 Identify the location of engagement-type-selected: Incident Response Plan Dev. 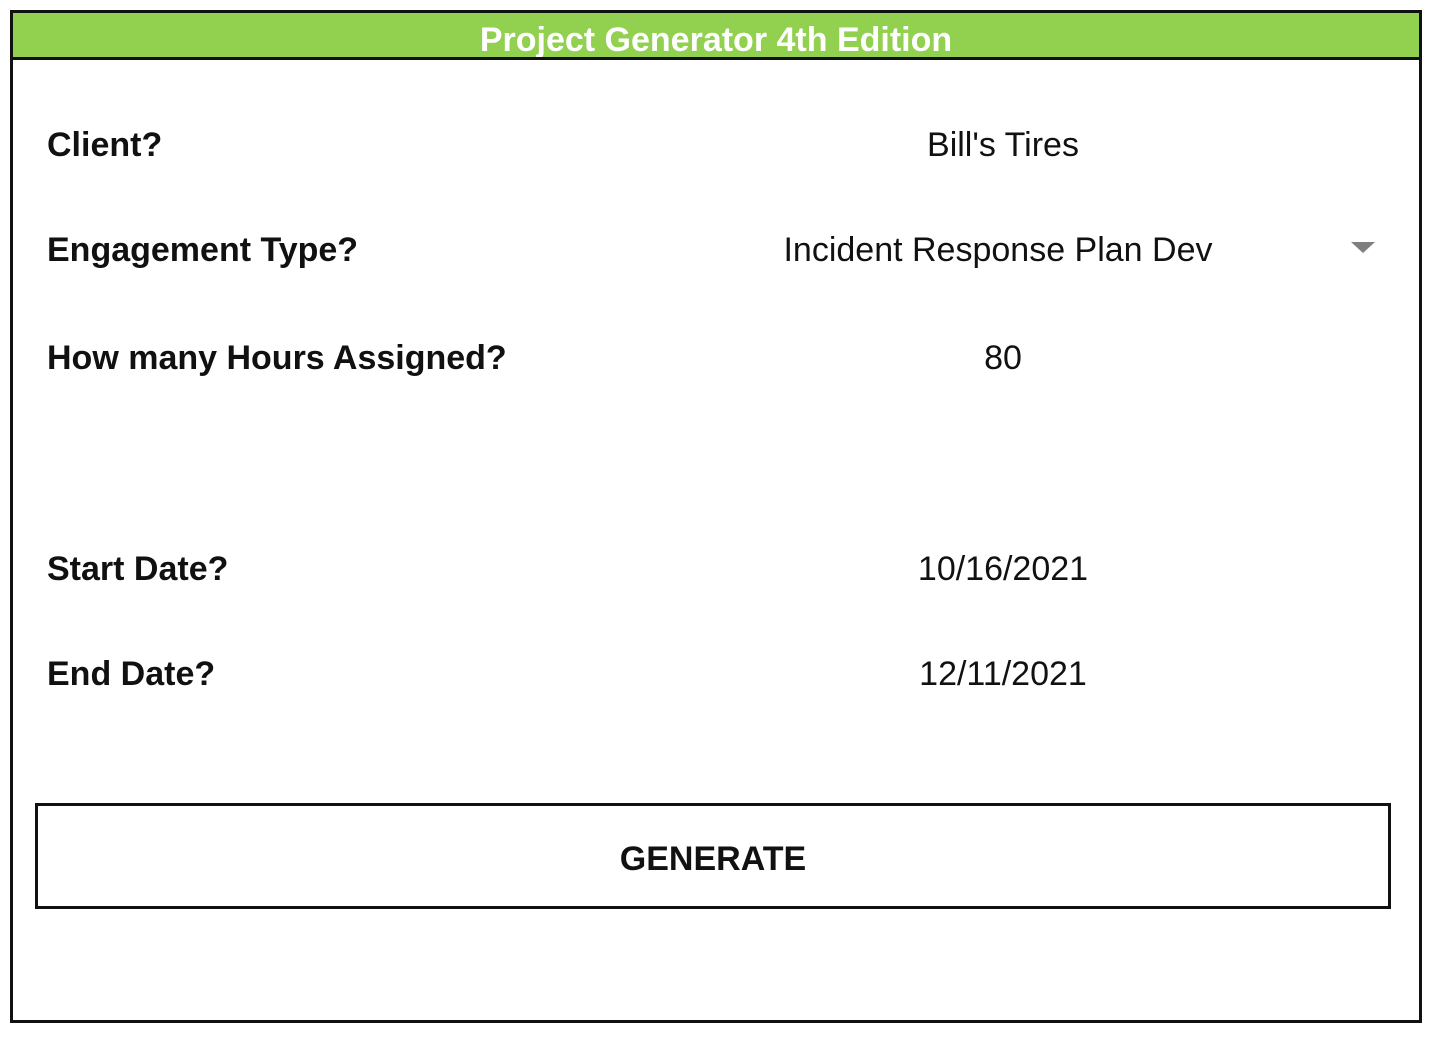
(998, 250).